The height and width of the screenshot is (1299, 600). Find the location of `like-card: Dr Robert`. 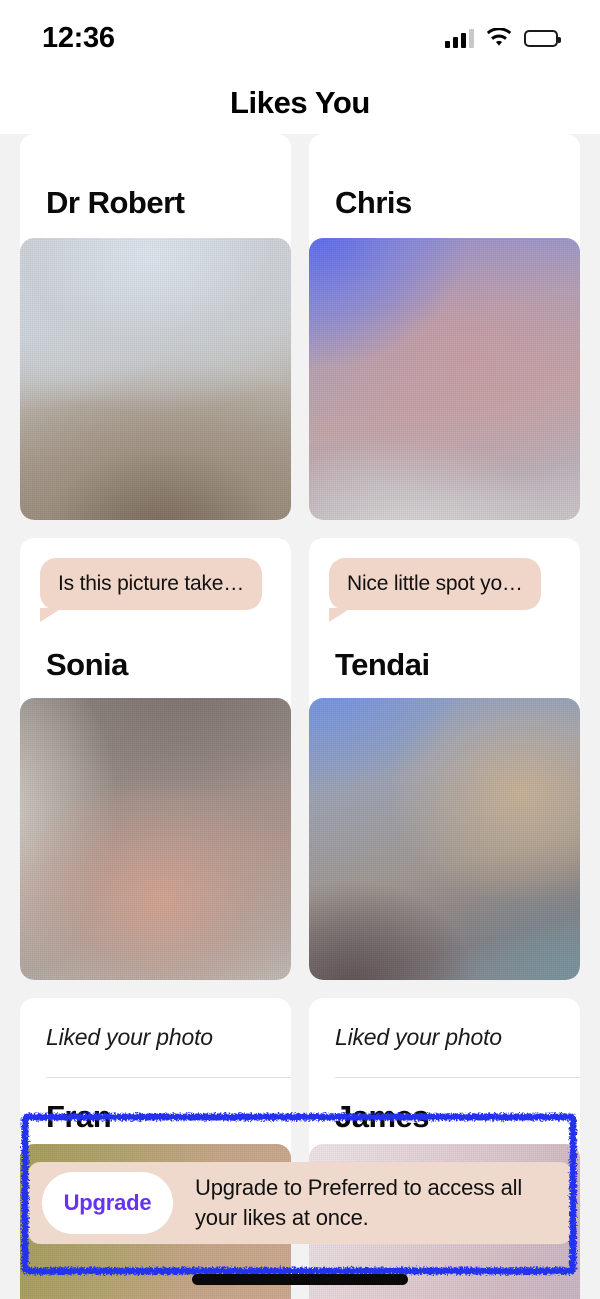

like-card: Dr Robert is located at coordinates (155, 327).